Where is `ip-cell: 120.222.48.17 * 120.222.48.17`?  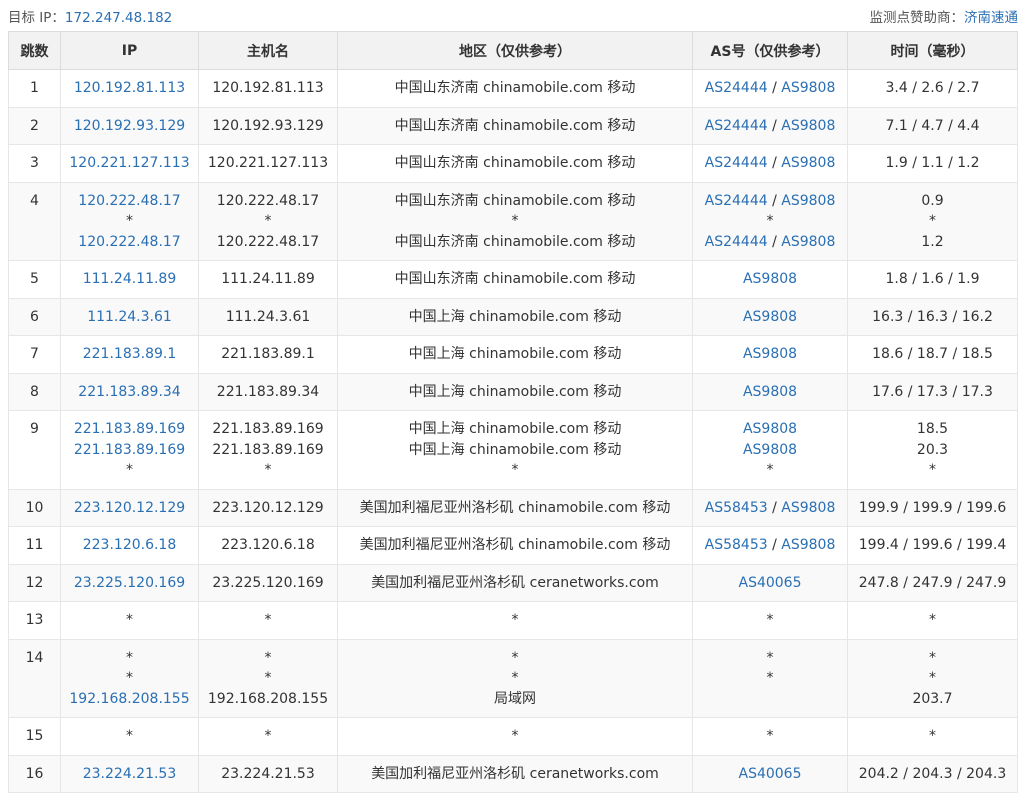 ip-cell: 120.222.48.17 * 120.222.48.17 is located at coordinates (129, 221).